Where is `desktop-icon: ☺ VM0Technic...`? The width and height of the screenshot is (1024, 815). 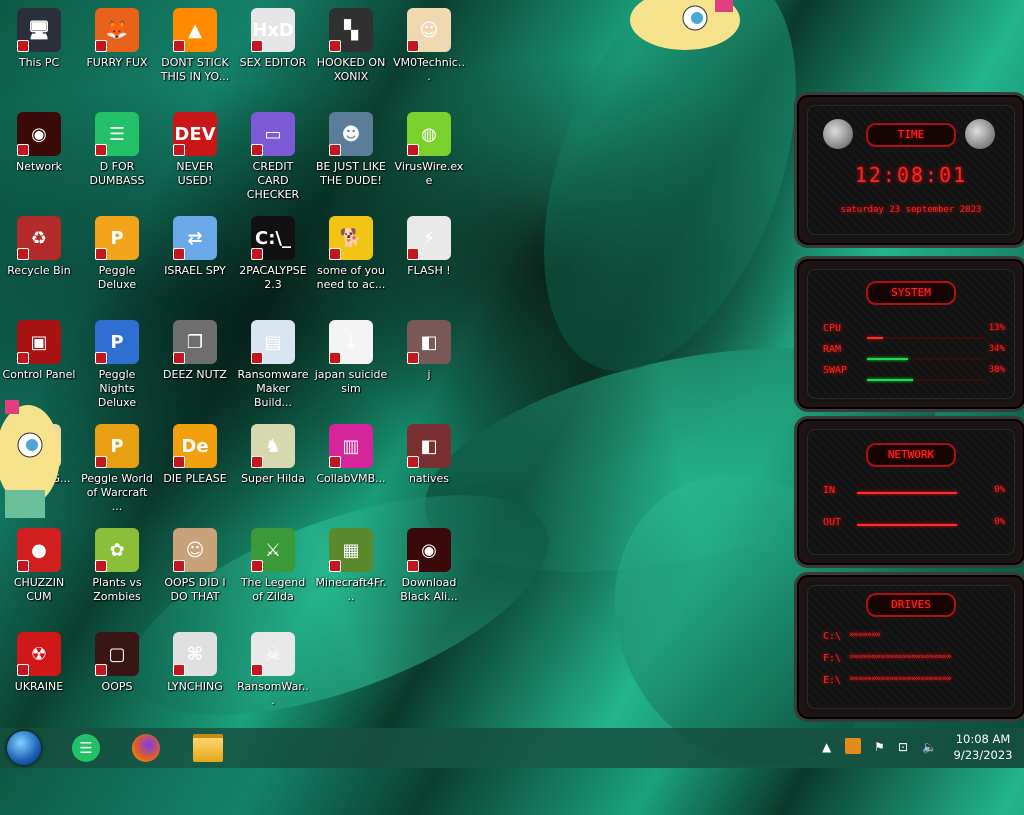
desktop-icon: ☺ VM0Technic... is located at coordinates (429, 54).